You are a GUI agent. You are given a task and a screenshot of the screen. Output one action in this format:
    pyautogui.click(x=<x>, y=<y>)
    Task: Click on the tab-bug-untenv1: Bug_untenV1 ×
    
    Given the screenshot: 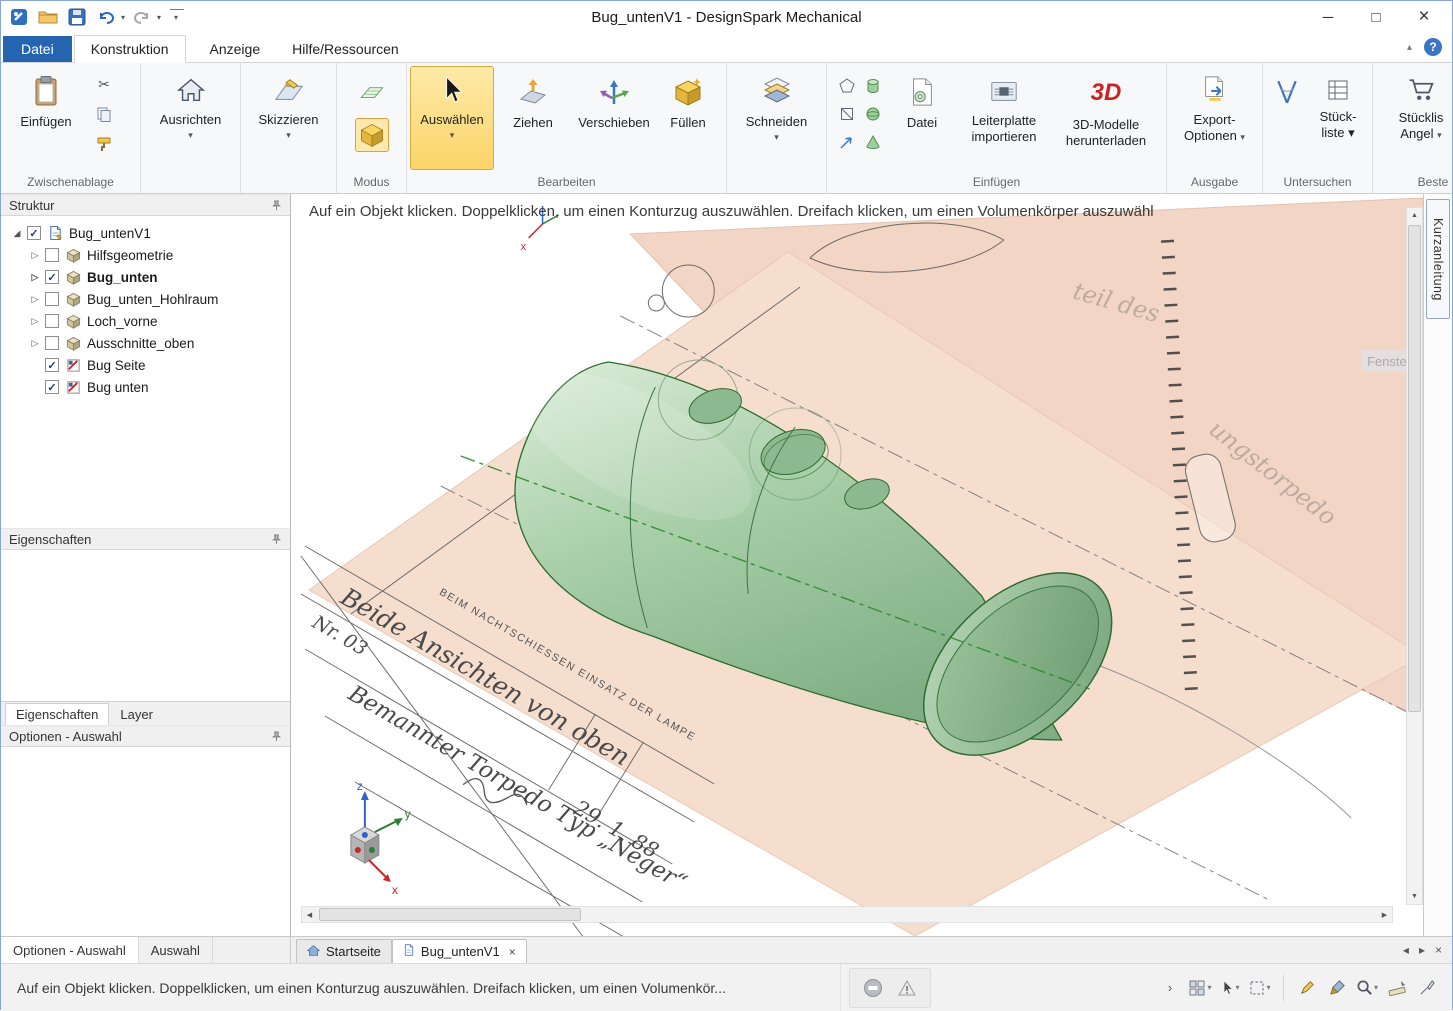 What is the action you would take?
    pyautogui.click(x=459, y=951)
    